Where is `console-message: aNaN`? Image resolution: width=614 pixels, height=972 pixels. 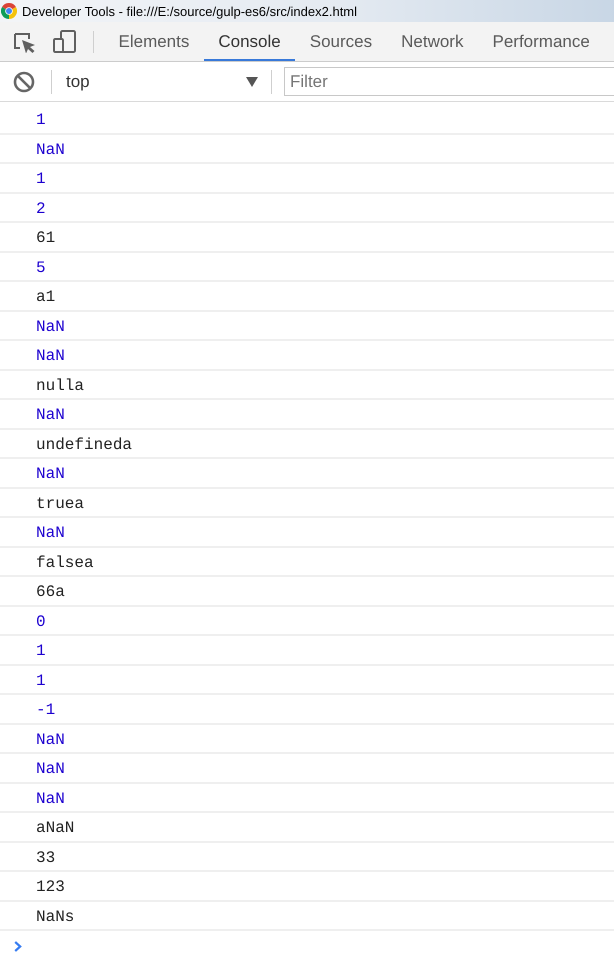 console-message: aNaN is located at coordinates (55, 828).